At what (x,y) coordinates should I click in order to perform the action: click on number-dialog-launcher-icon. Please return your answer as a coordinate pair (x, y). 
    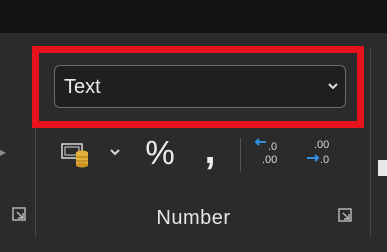
    Looking at the image, I should click on (345, 215).